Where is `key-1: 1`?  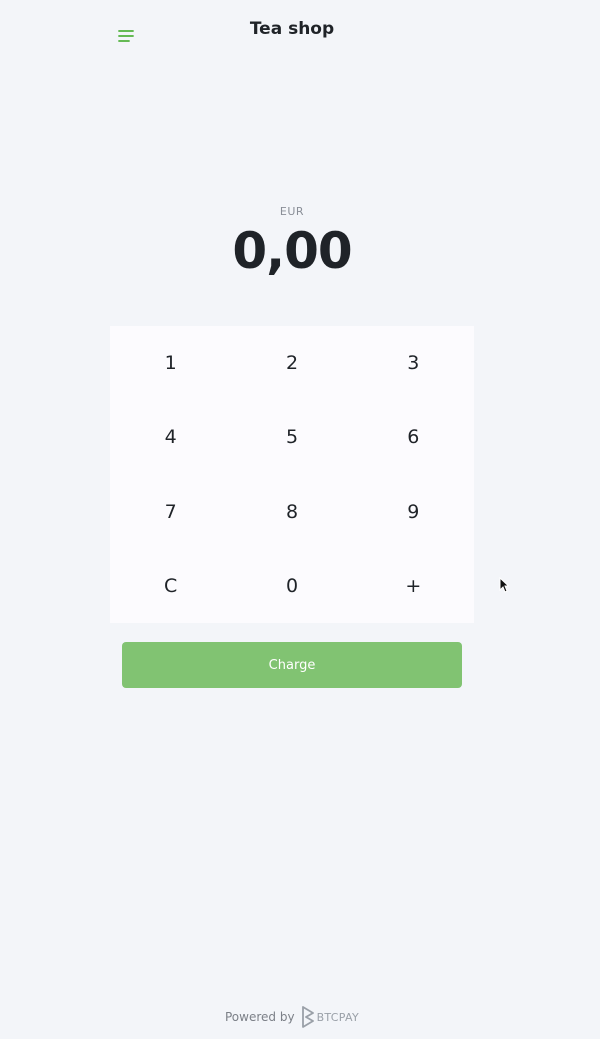 key-1: 1 is located at coordinates (170, 363).